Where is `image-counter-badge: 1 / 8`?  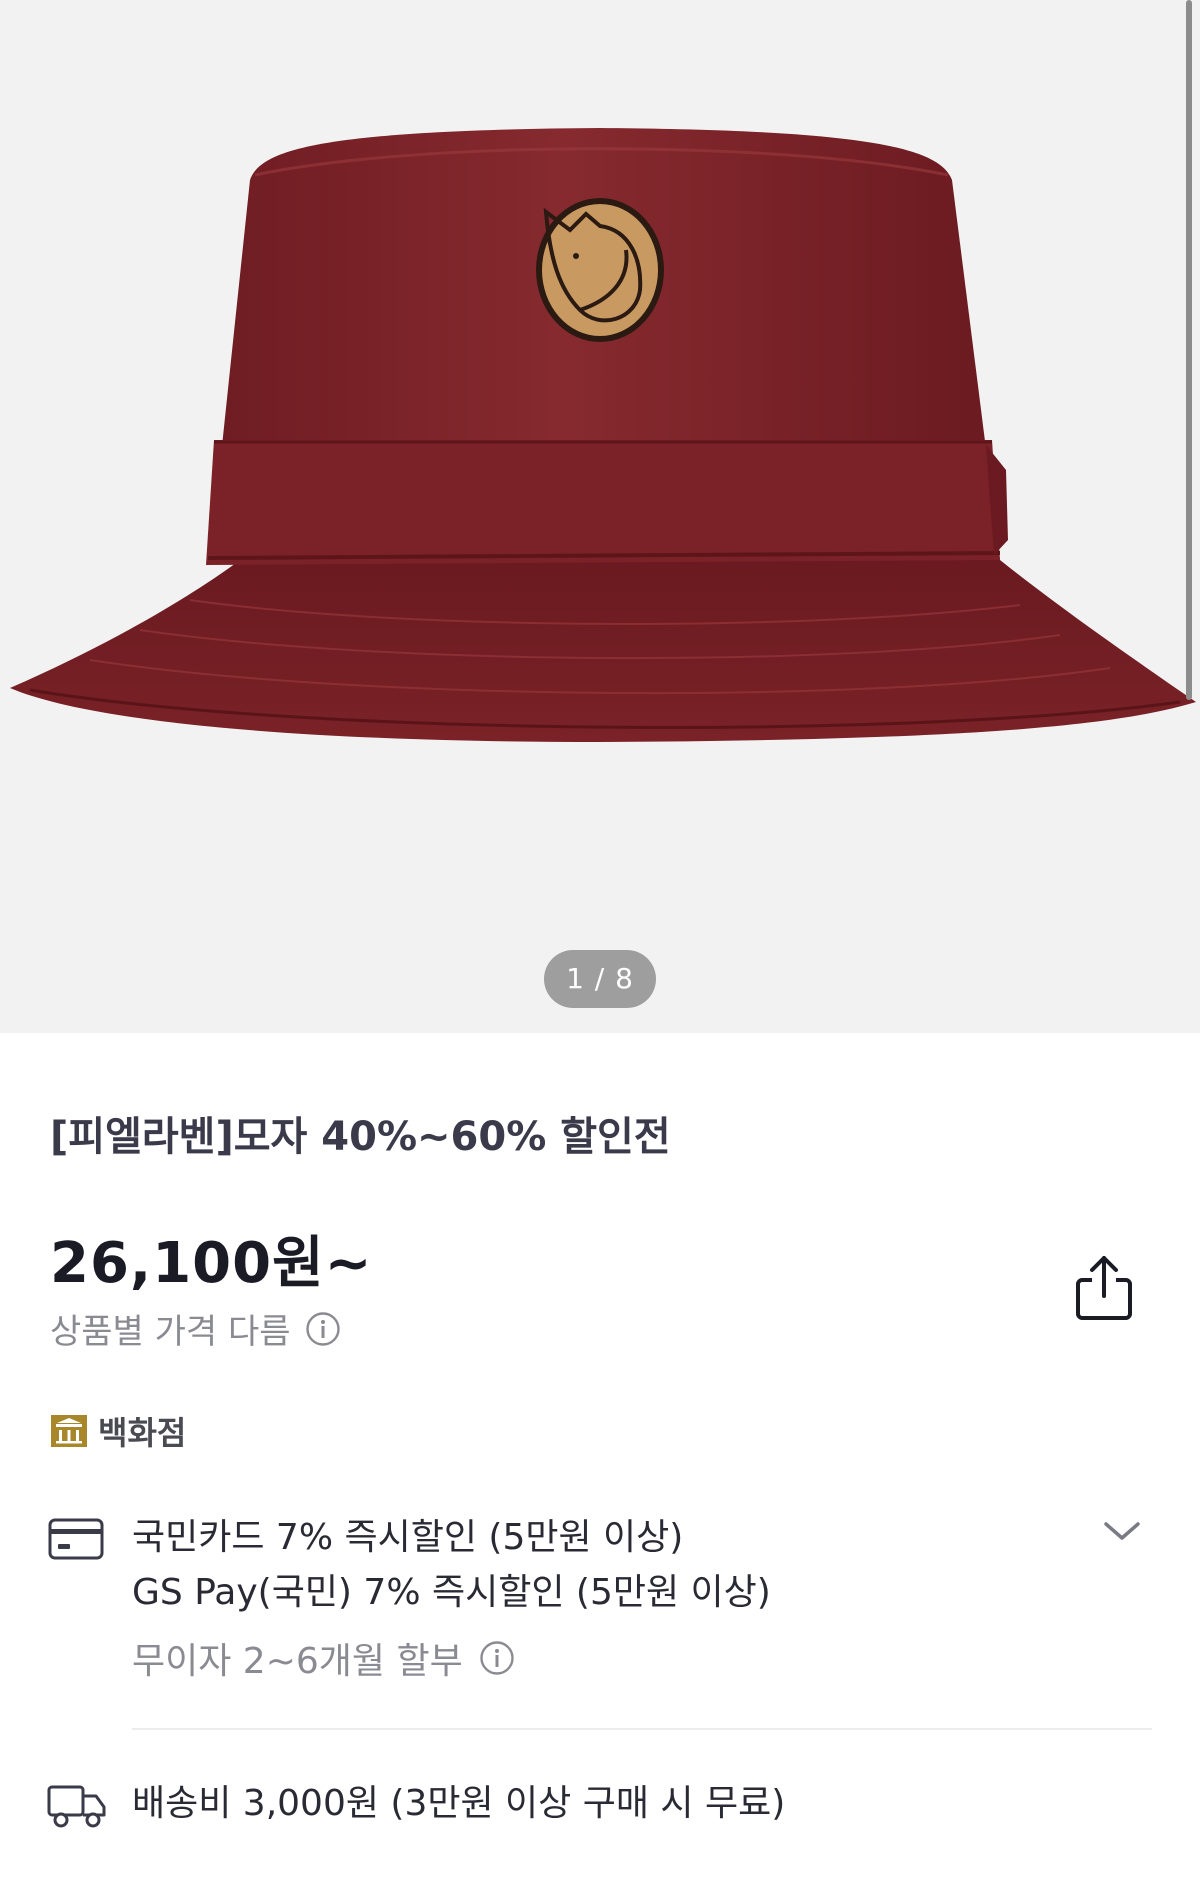
image-counter-badge: 1 / 8 is located at coordinates (600, 979).